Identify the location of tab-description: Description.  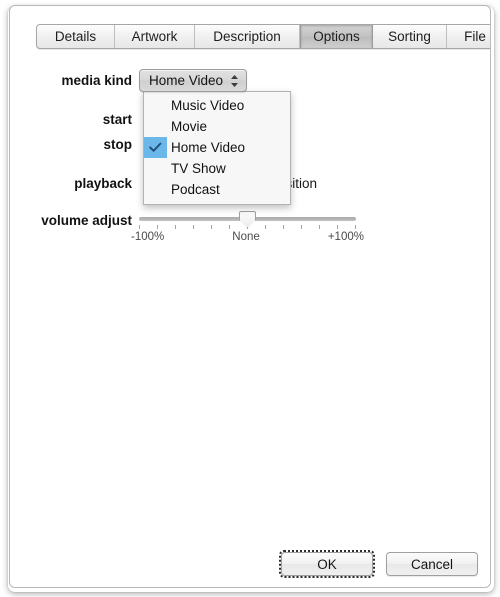
(247, 36).